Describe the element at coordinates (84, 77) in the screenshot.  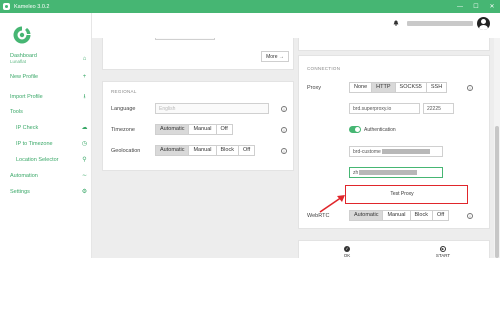
I see `plus-icon: +` at that location.